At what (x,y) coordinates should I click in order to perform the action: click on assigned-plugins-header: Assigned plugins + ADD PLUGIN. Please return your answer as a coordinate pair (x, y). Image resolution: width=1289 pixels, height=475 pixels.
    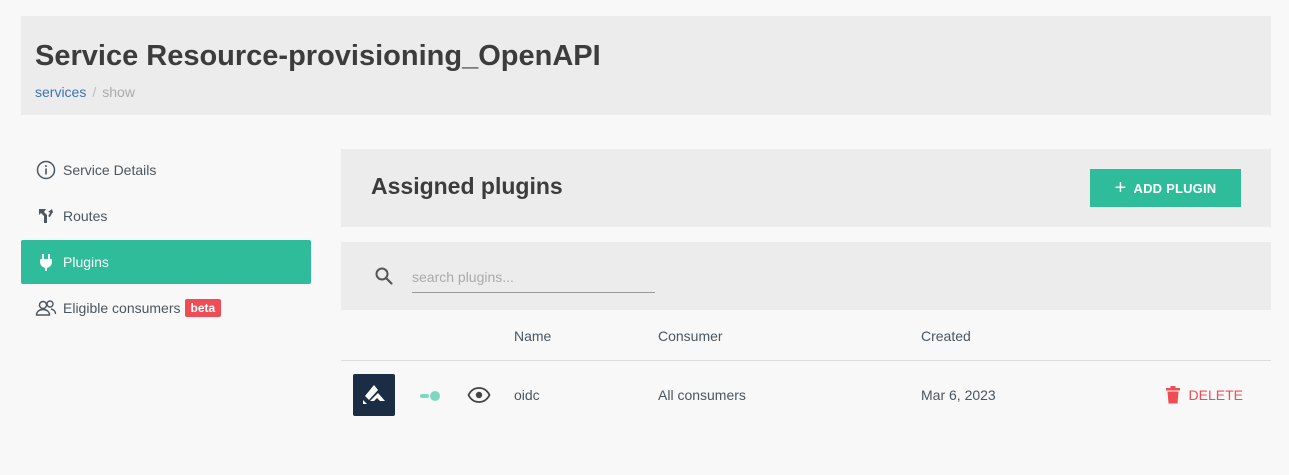
    Looking at the image, I should click on (806, 188).